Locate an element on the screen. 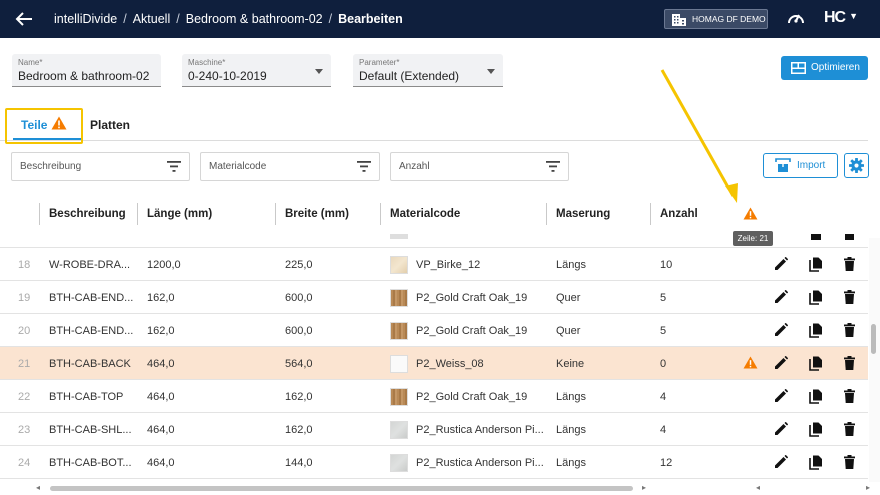 This screenshot has width=880, height=495. user-menu-logo: HC ▼ is located at coordinates (841, 18).